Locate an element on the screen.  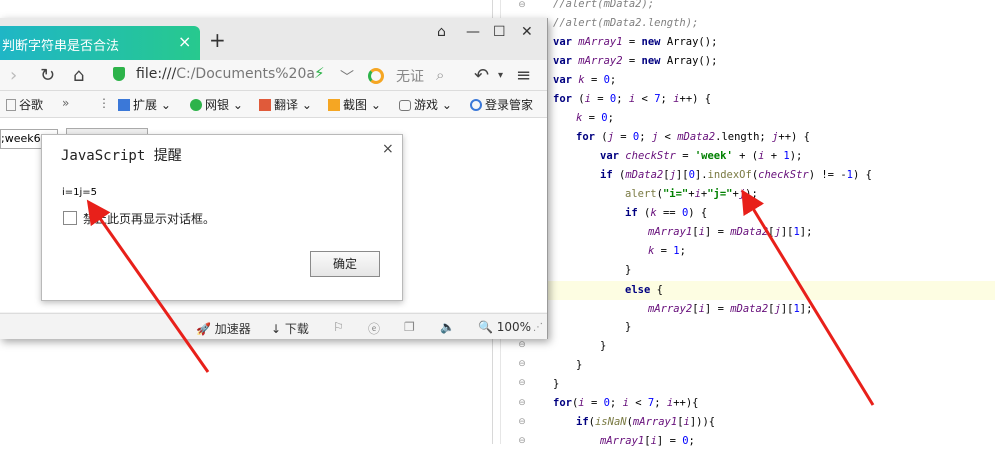
code-line: var k = 0; is located at coordinates (585, 80).